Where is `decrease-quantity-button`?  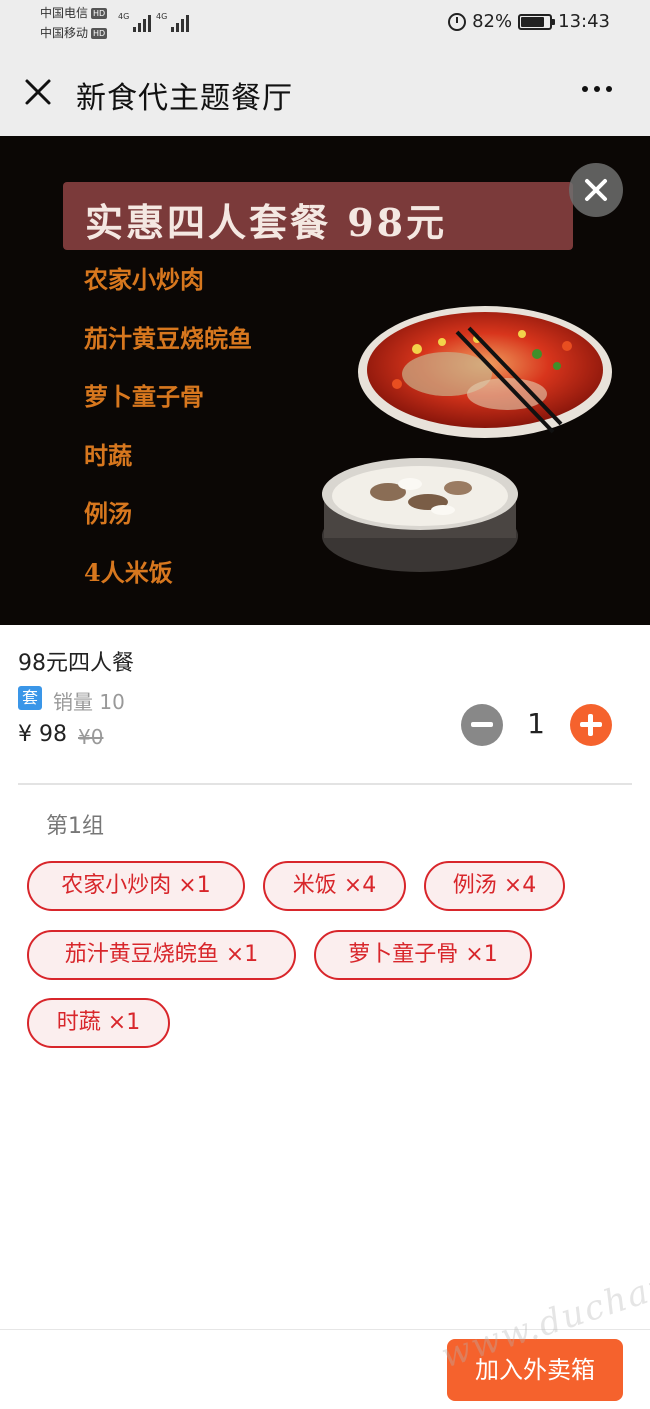
decrease-quantity-button is located at coordinates (482, 725).